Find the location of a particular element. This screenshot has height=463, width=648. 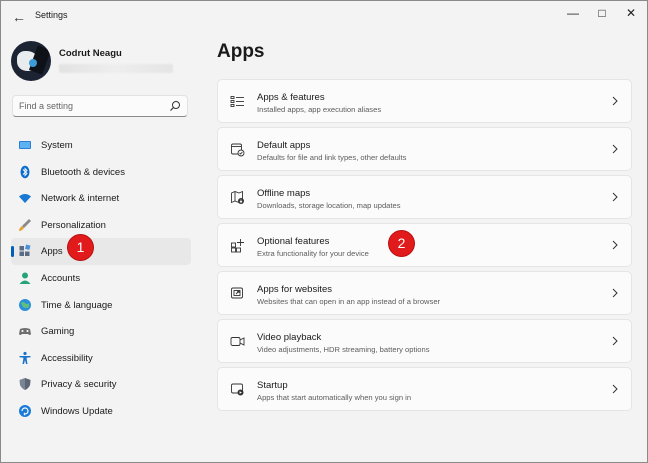

list-icon is located at coordinates (237, 101).